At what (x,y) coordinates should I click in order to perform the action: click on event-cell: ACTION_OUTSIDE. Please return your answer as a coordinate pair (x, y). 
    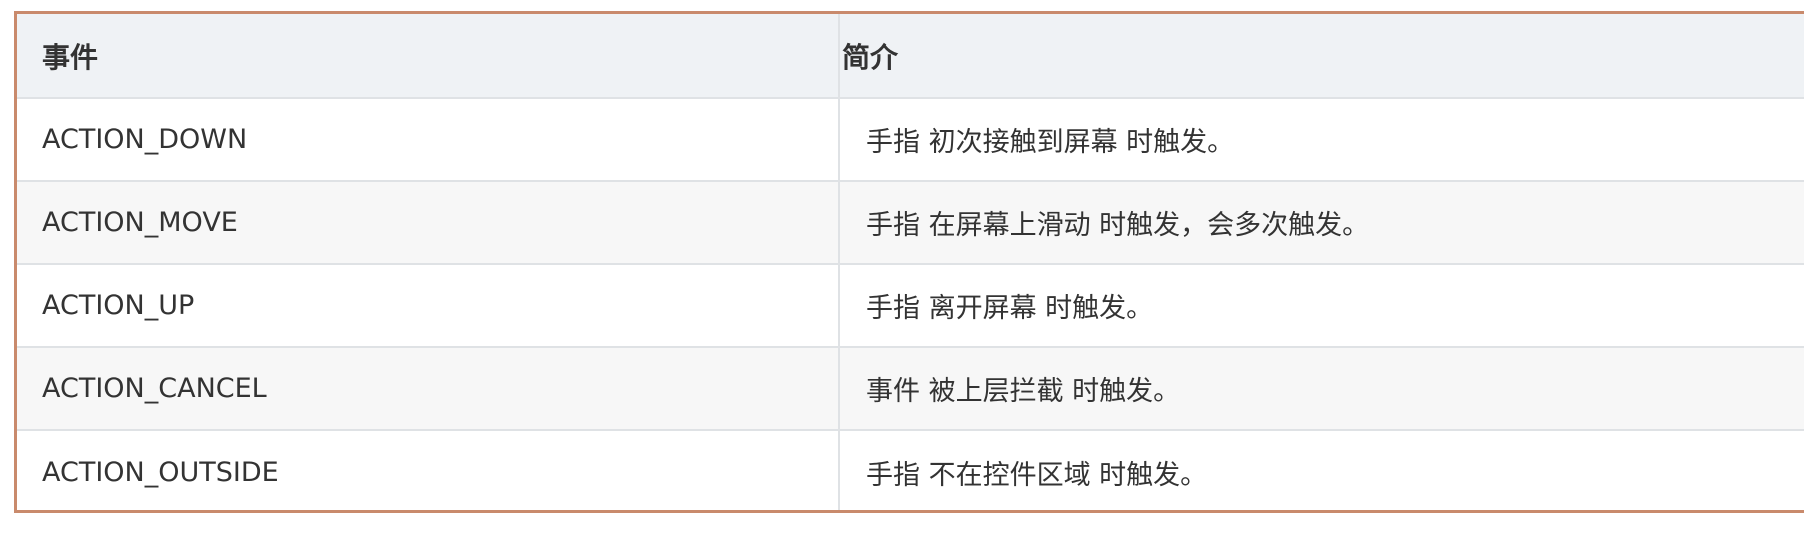
    Looking at the image, I should click on (428, 469).